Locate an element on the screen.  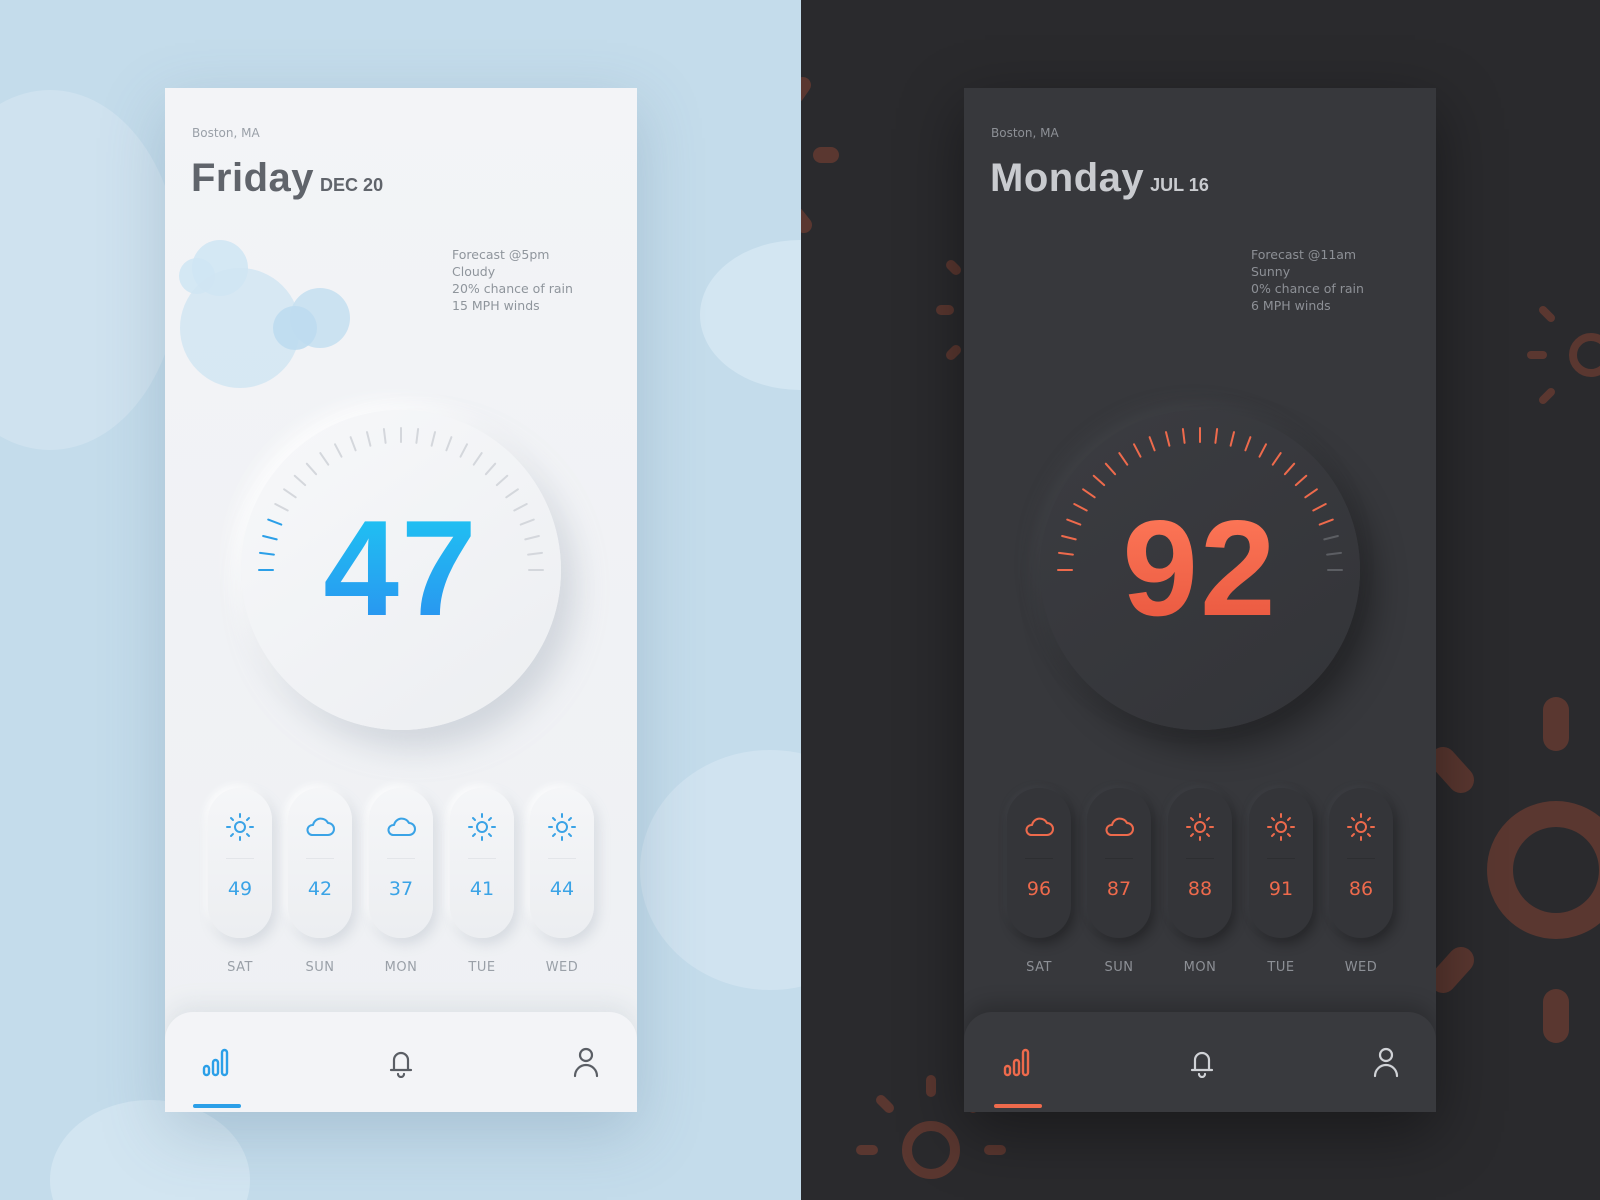
day-temperature: 96 is located at coordinates (1039, 889).